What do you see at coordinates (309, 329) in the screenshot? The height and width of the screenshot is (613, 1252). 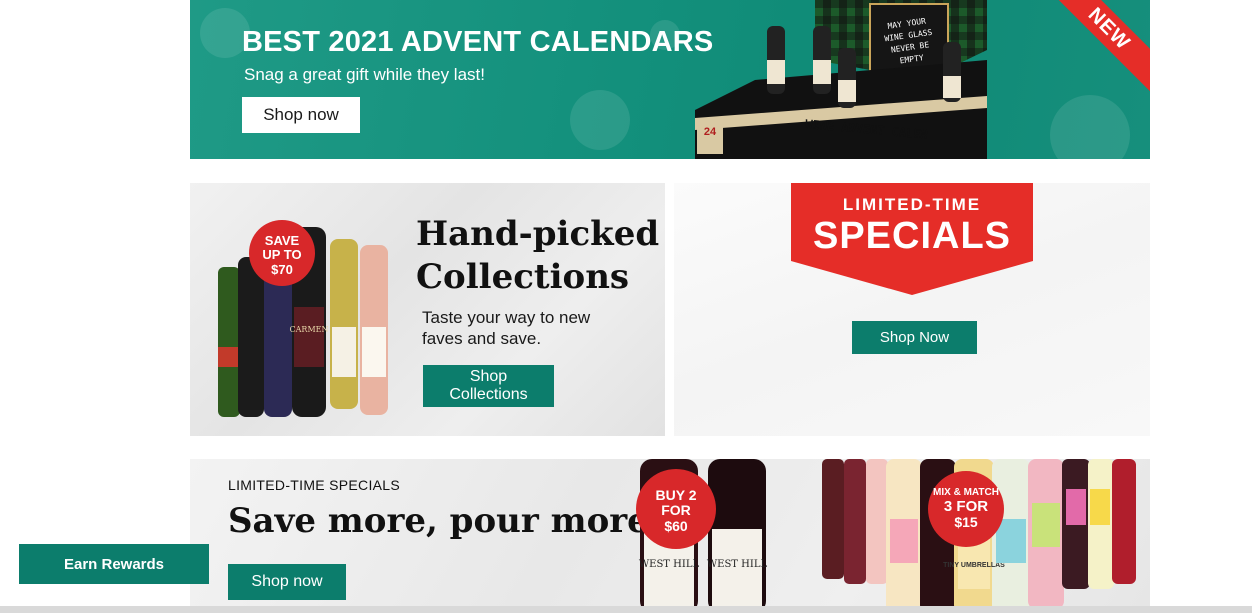 I see `svg-text: CARMEN` at bounding box center [309, 329].